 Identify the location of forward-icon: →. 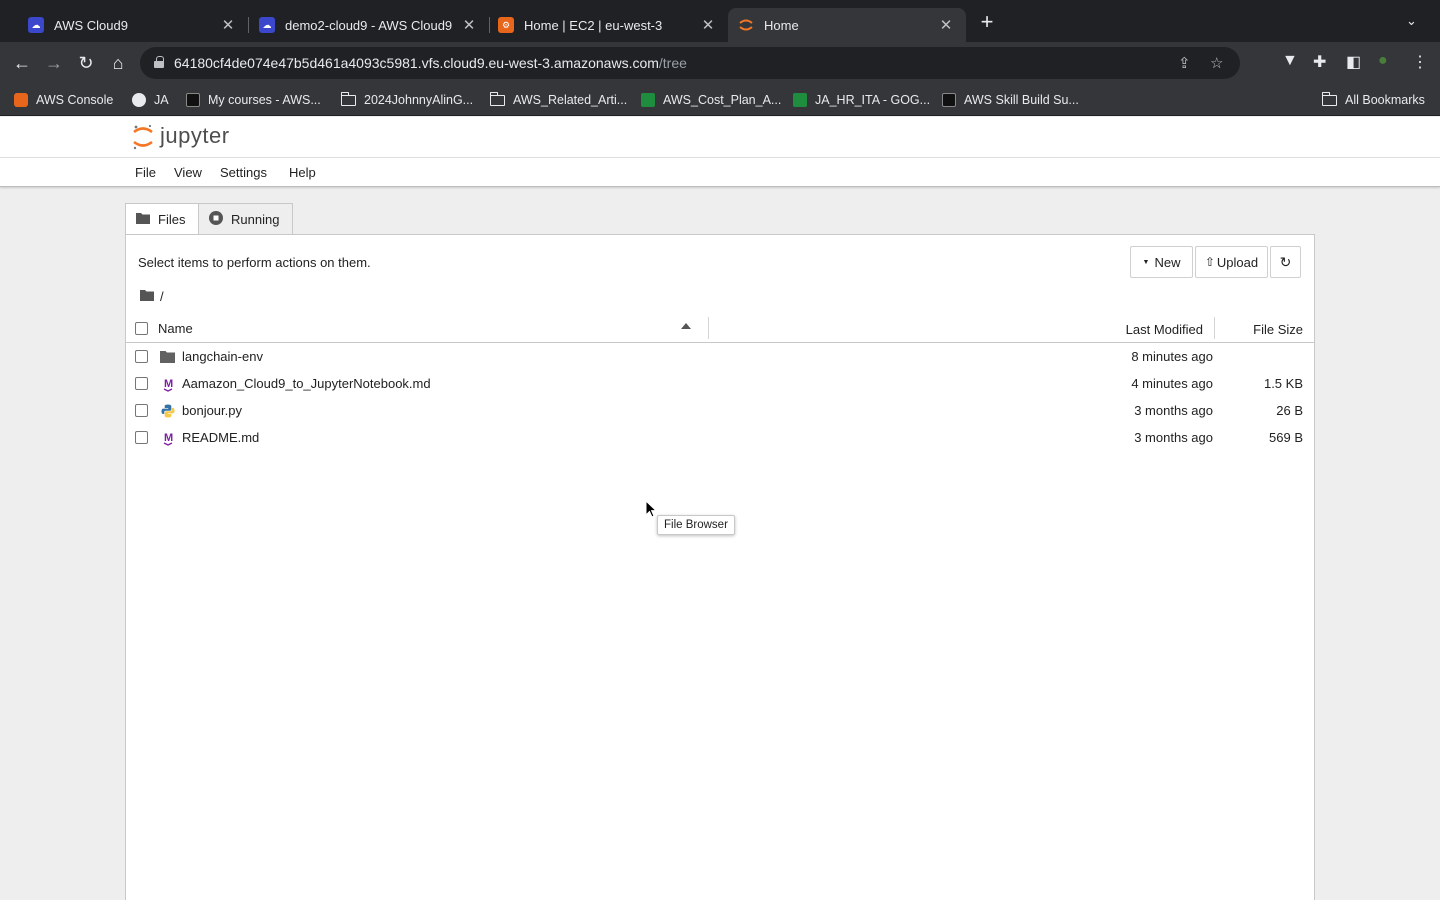
(54, 63).